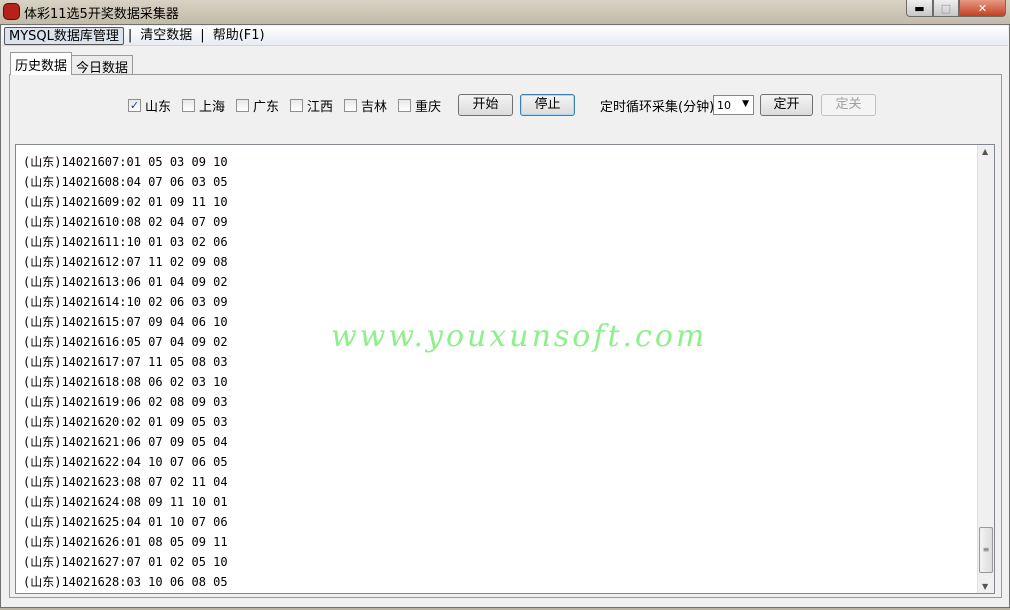 The width and height of the screenshot is (1010, 610). I want to click on province-label: 江西, so click(320, 107).